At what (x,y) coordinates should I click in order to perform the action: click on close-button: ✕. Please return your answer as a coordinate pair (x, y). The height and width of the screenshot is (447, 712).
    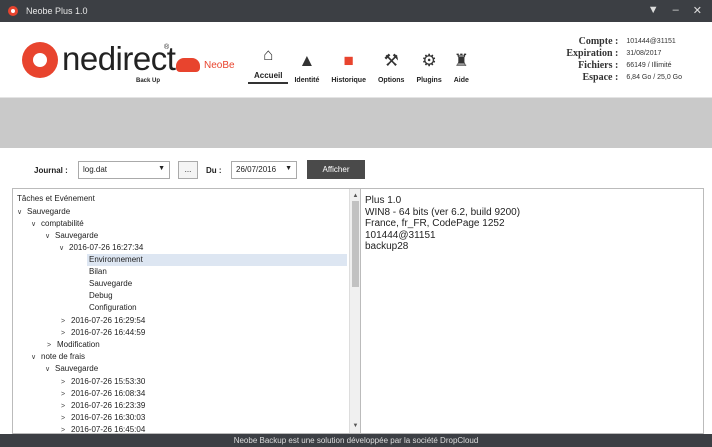
    Looking at the image, I should click on (697, 10).